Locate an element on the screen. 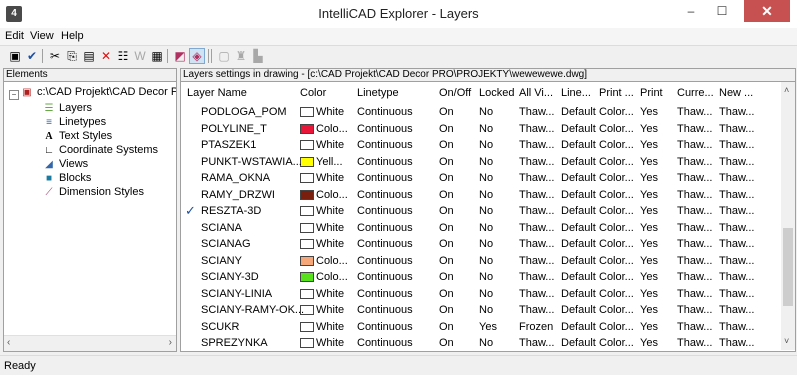 This screenshot has height=375, width=797. cell-layer-name: SCUKR is located at coordinates (220, 327).